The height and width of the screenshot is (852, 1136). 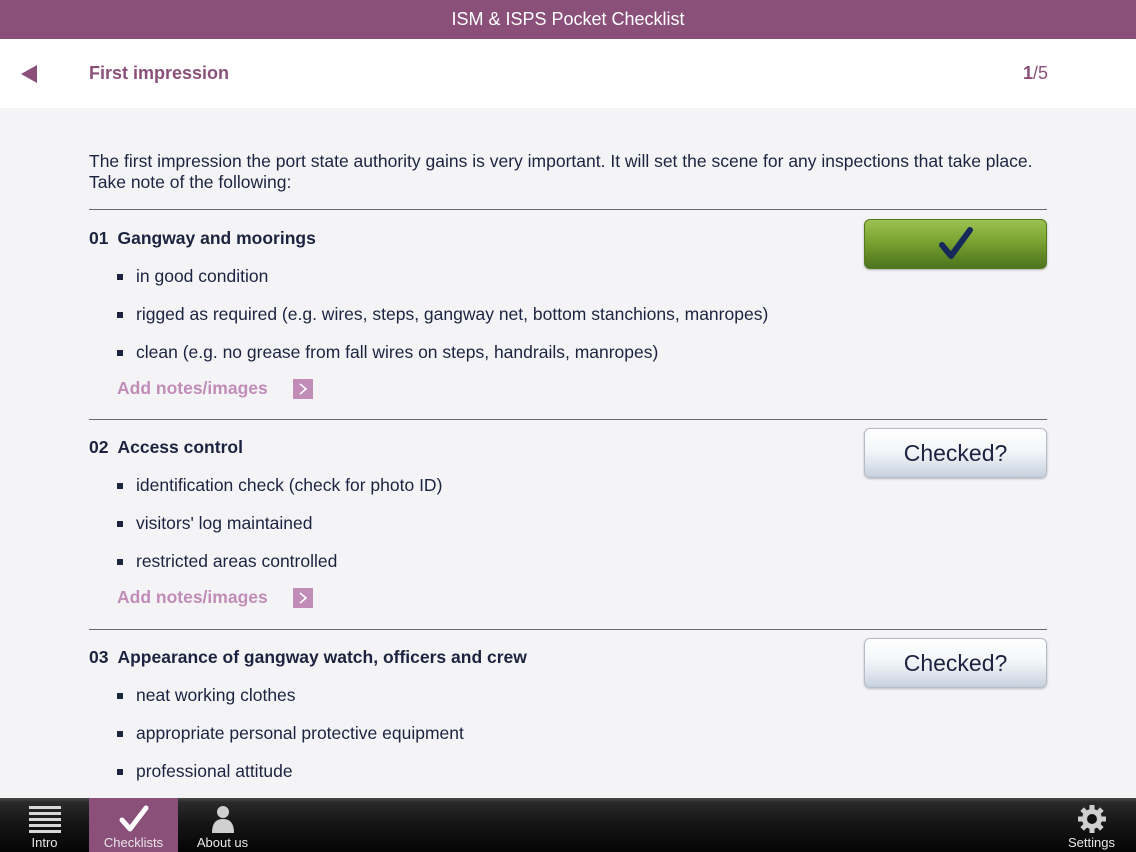 I want to click on app-title-bar: ISM & ISPS Pocket Checklist, so click(x=568, y=19).